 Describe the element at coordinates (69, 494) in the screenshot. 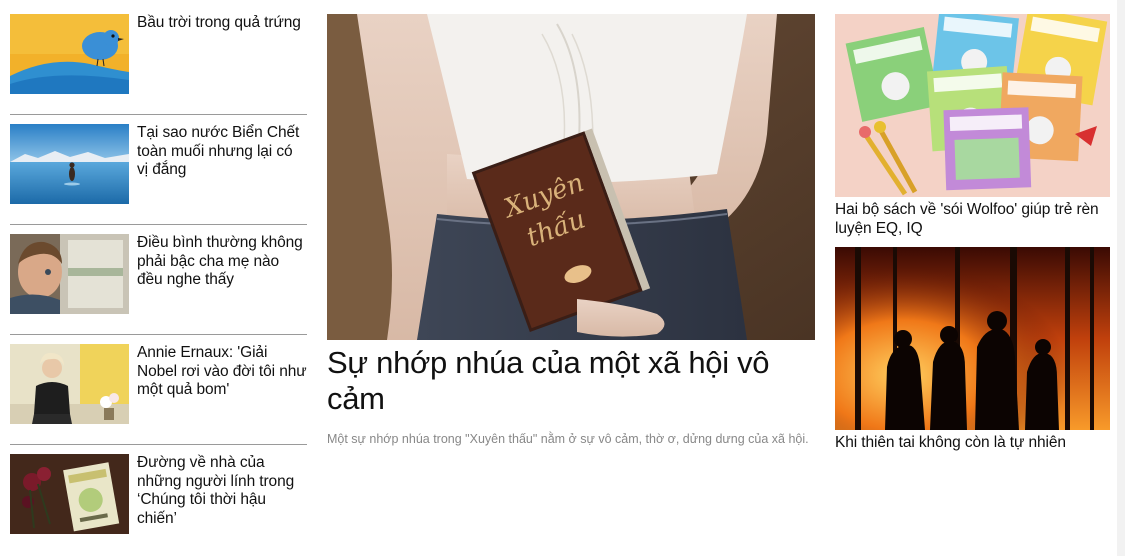

I see `book-with-flowers-photo-thumbnail` at that location.